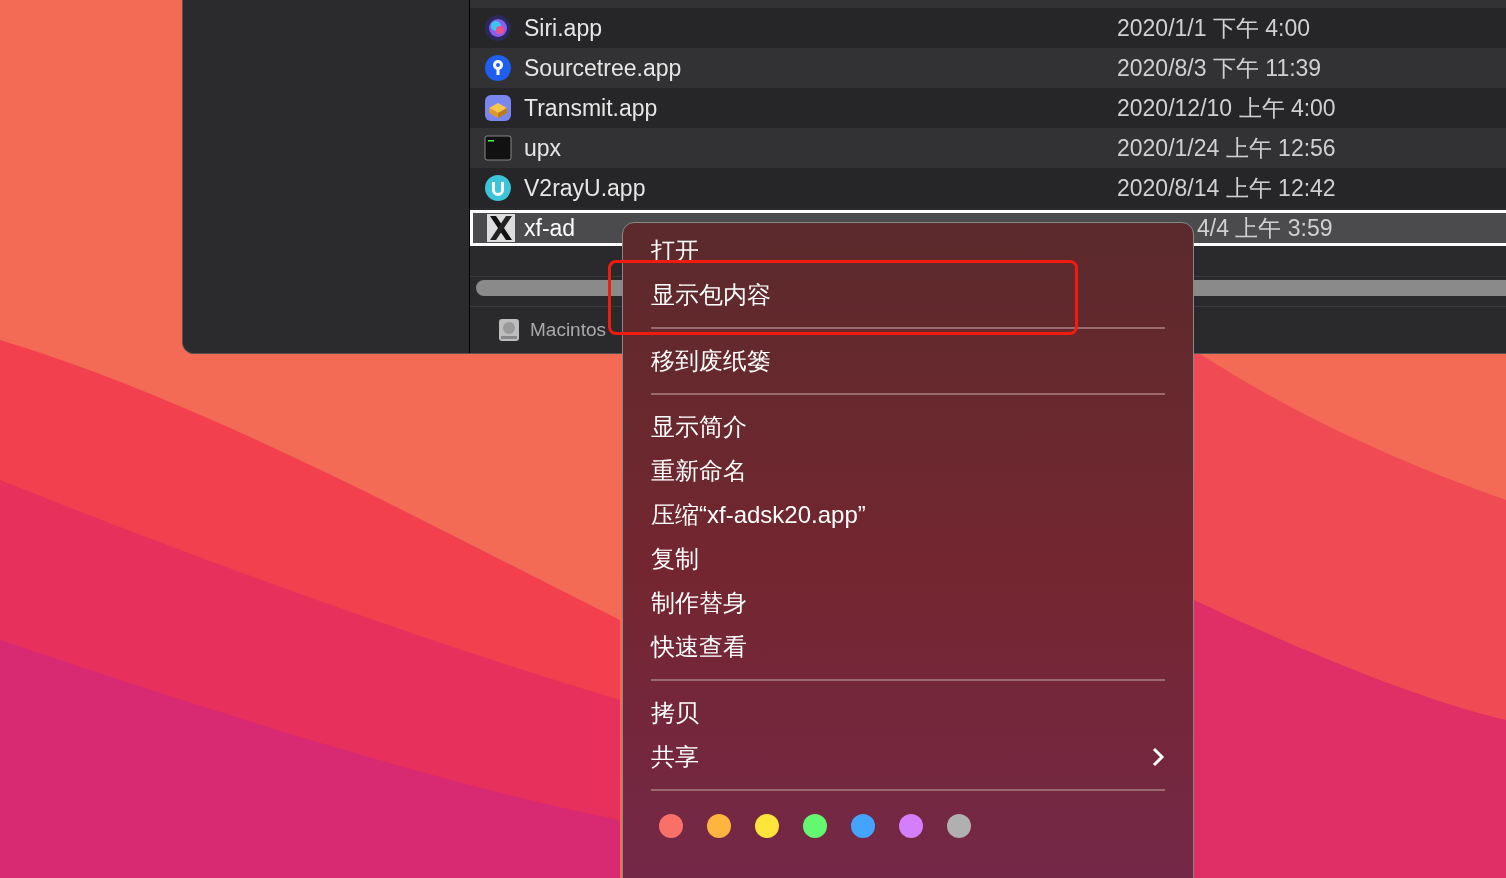 Image resolution: width=1506 pixels, height=878 pixels. What do you see at coordinates (498, 28) in the screenshot?
I see `sphere-icon` at bounding box center [498, 28].